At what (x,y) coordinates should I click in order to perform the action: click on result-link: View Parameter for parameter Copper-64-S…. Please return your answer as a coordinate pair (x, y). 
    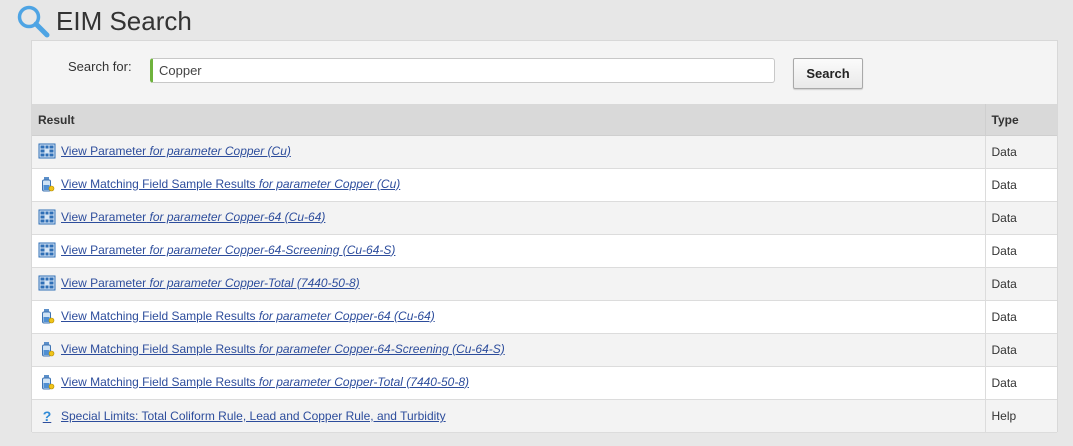
    Looking at the image, I should click on (216, 250).